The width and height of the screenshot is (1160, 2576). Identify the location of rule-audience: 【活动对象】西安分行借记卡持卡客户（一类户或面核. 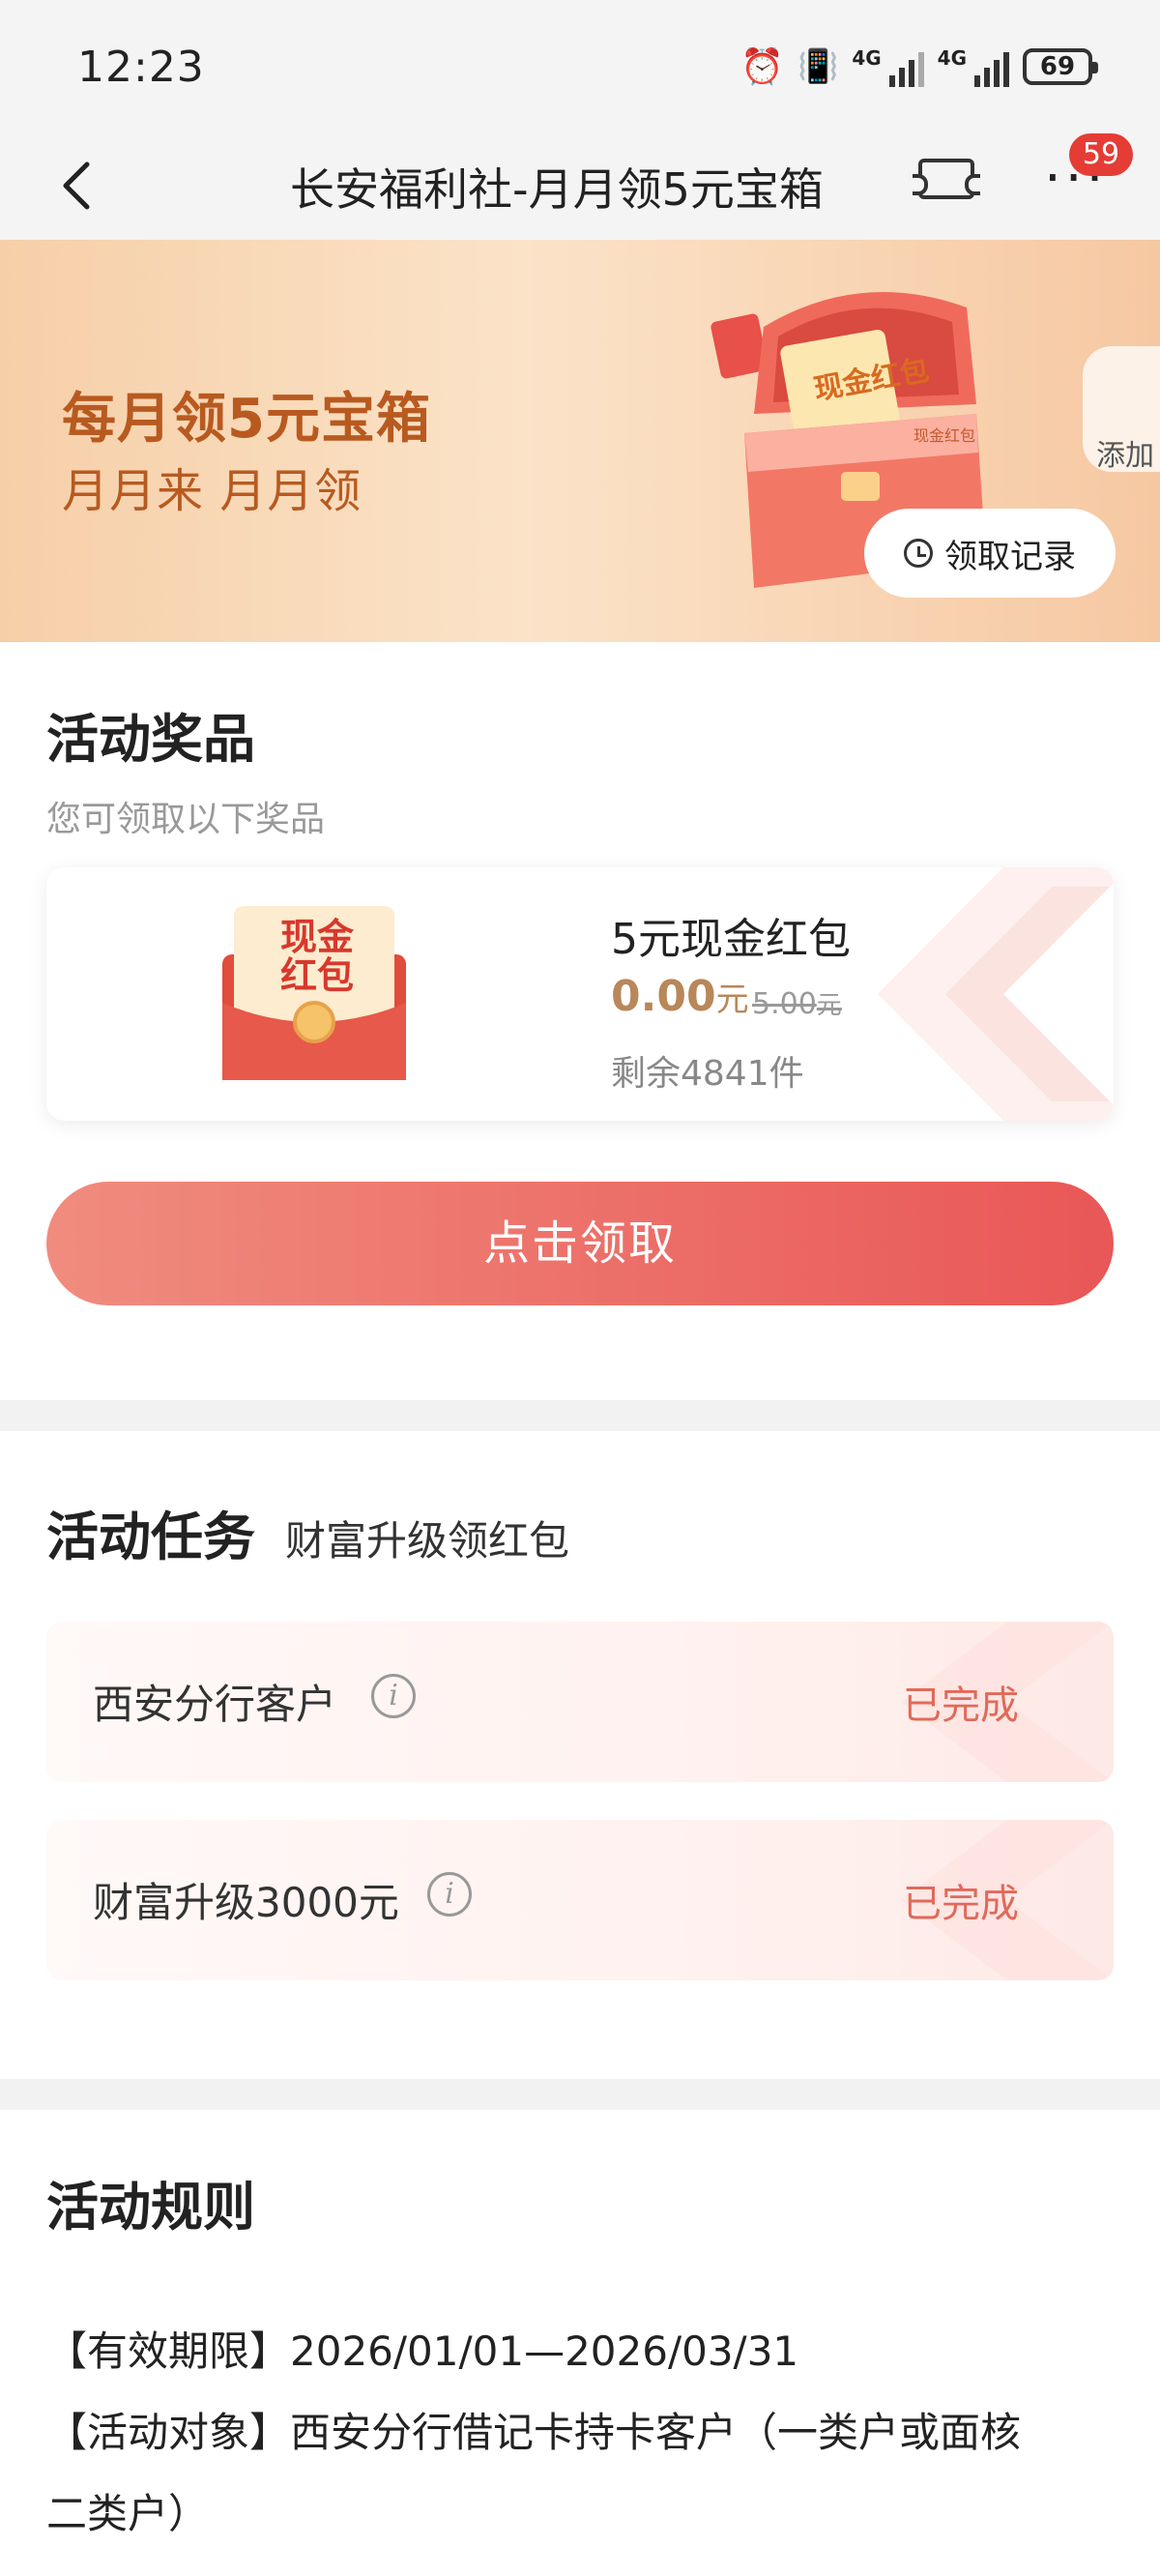
(534, 2432).